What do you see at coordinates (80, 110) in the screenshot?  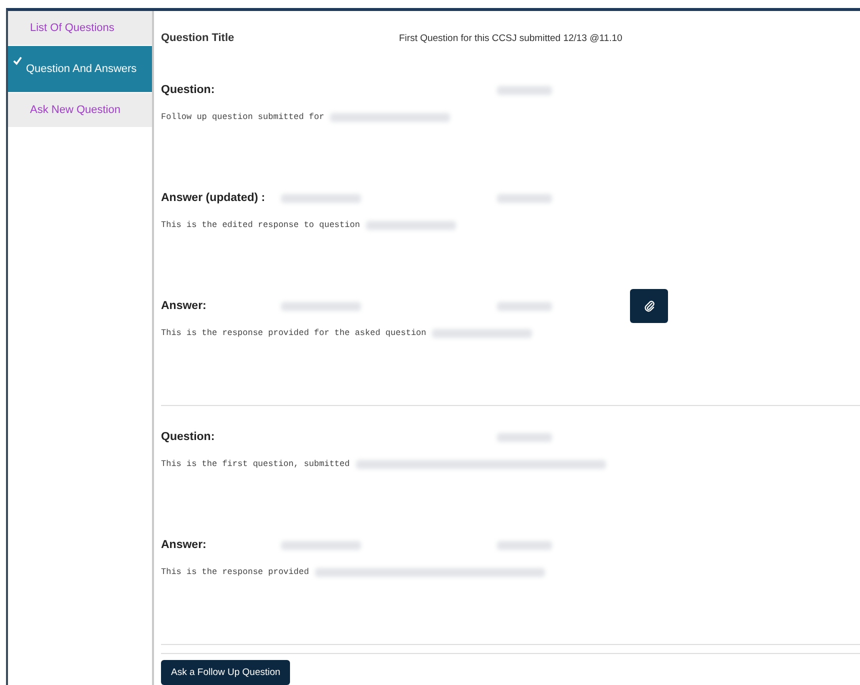 I see `sidebar-item: Ask New Question` at bounding box center [80, 110].